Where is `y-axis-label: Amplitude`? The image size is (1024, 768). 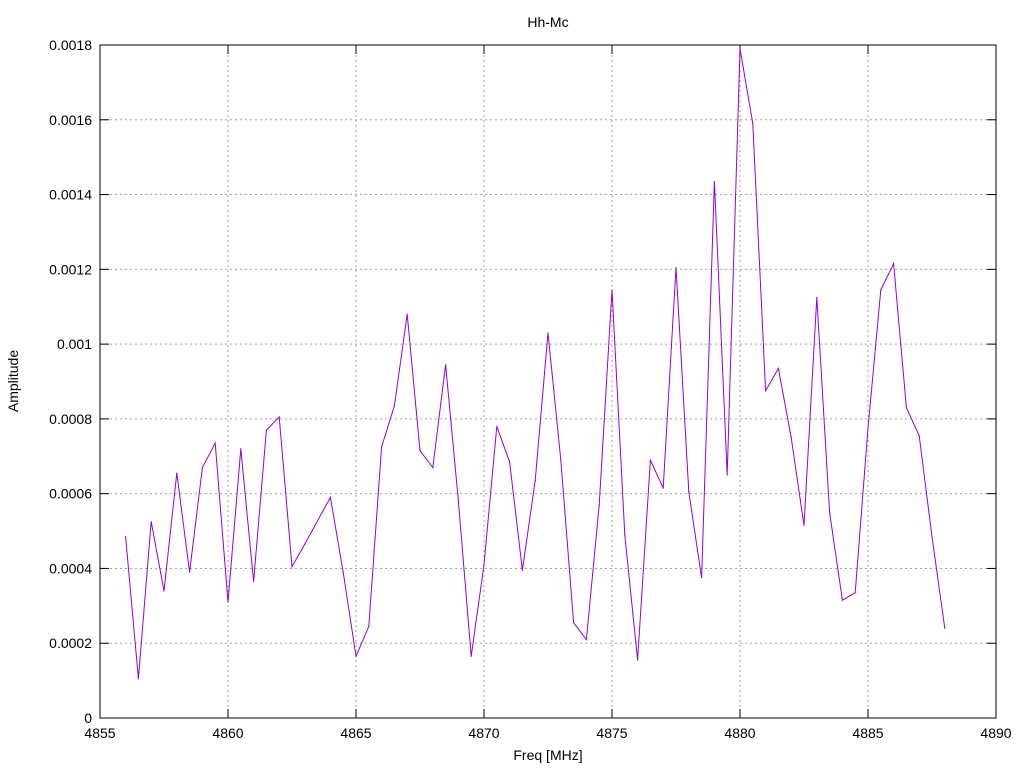 y-axis-label: Amplitude is located at coordinates (13, 381).